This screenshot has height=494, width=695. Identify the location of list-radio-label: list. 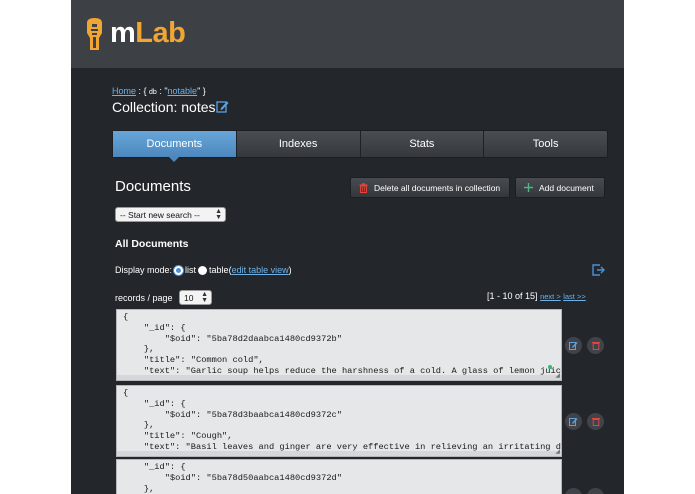
(191, 270).